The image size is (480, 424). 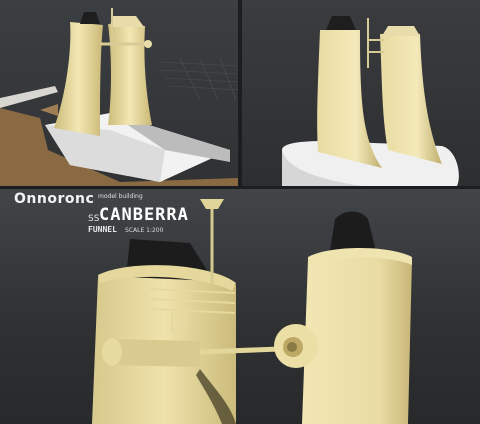 What do you see at coordinates (120, 196) in the screenshot?
I see `brand-subtitle: model building` at bounding box center [120, 196].